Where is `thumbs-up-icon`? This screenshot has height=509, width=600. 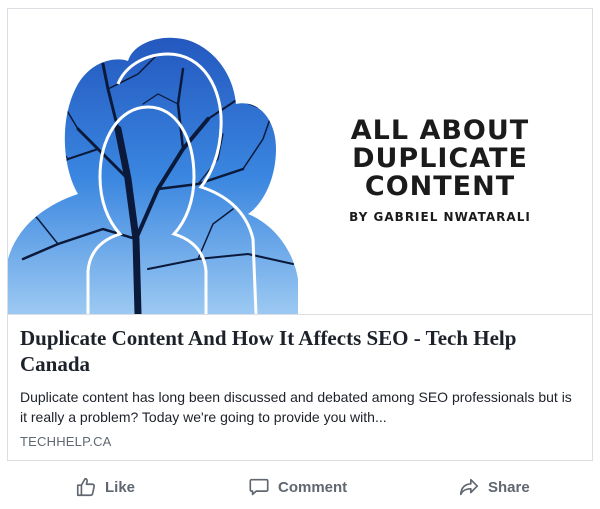 thumbs-up-icon is located at coordinates (86, 487).